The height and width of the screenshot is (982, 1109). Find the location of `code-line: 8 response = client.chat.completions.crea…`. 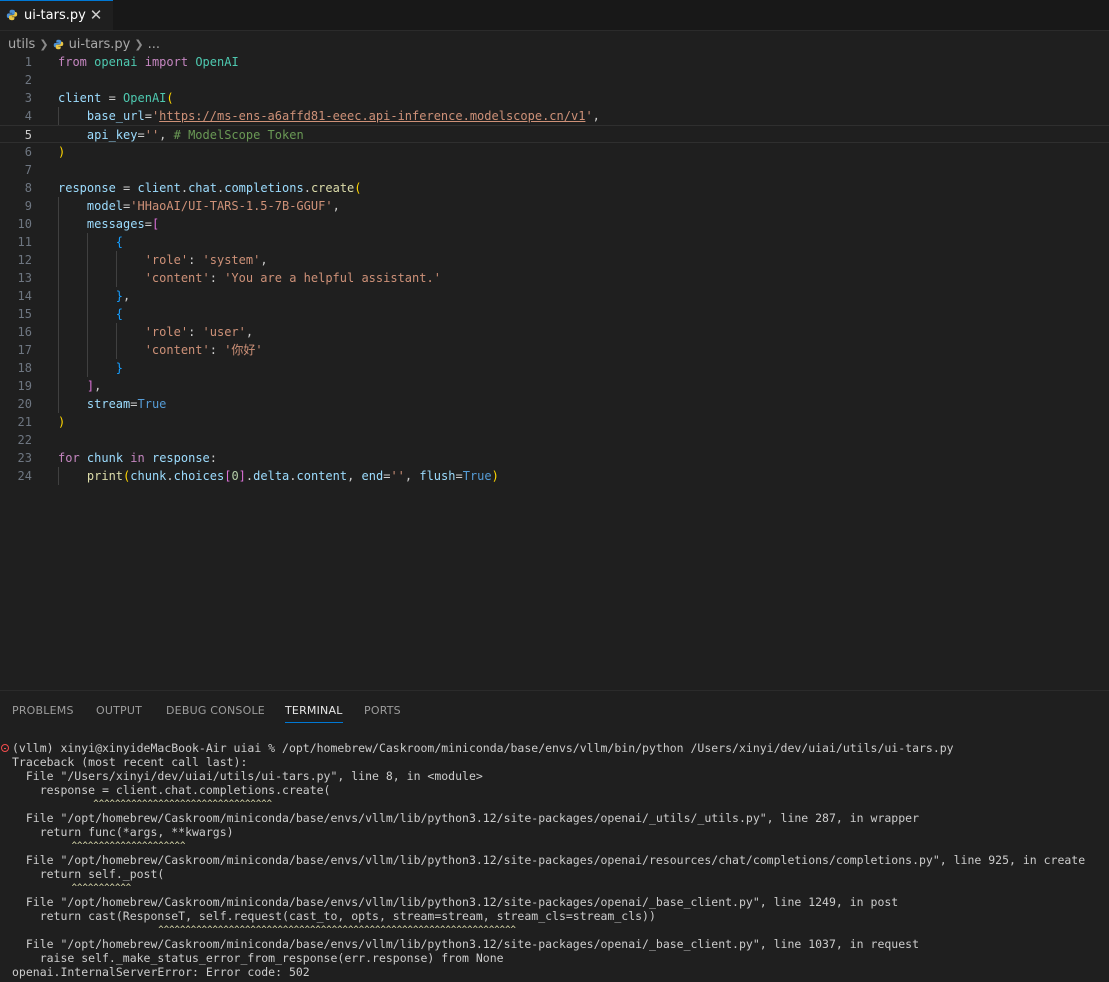

code-line: 8 response = client.chat.completions.crea… is located at coordinates (554, 188).